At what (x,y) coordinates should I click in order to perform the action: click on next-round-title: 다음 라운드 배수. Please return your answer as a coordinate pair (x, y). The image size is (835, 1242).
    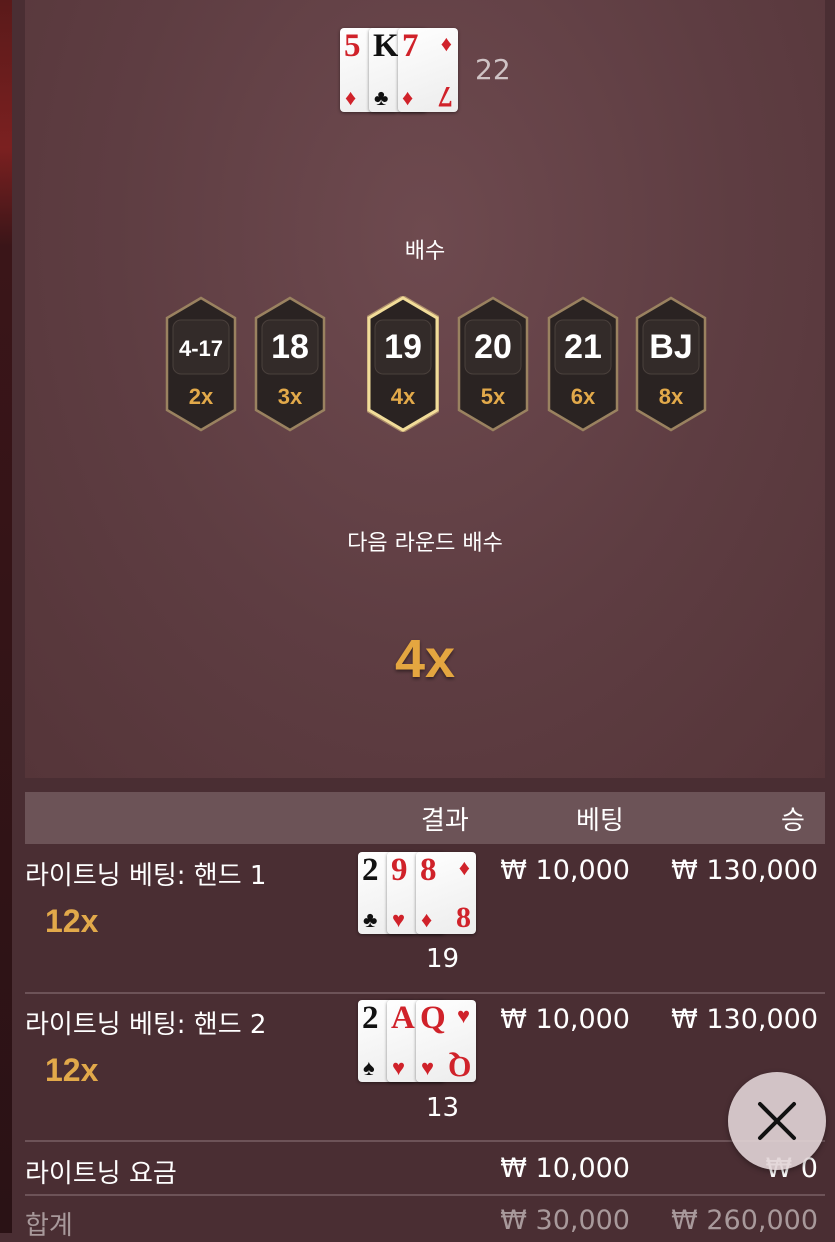
    Looking at the image, I should click on (425, 543).